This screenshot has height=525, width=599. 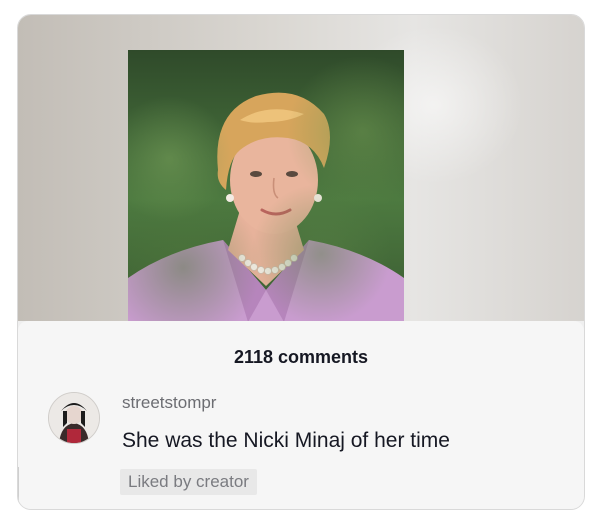 What do you see at coordinates (188, 482) in the screenshot?
I see `liked-by-creator-badge: Liked by creator` at bounding box center [188, 482].